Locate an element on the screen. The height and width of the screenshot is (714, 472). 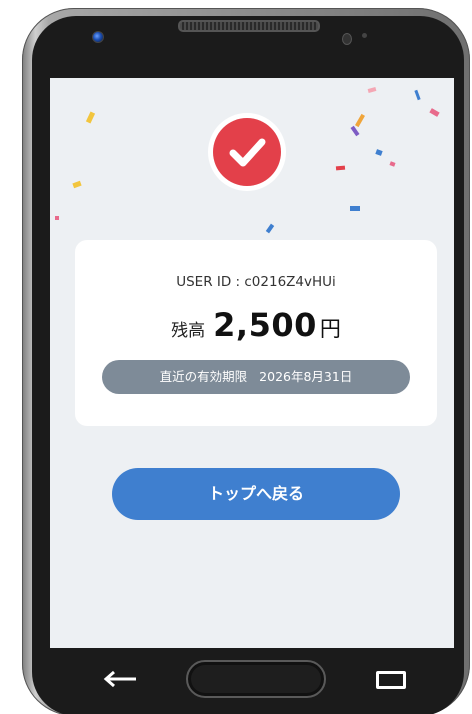
arrow-left-icon is located at coordinates (120, 679).